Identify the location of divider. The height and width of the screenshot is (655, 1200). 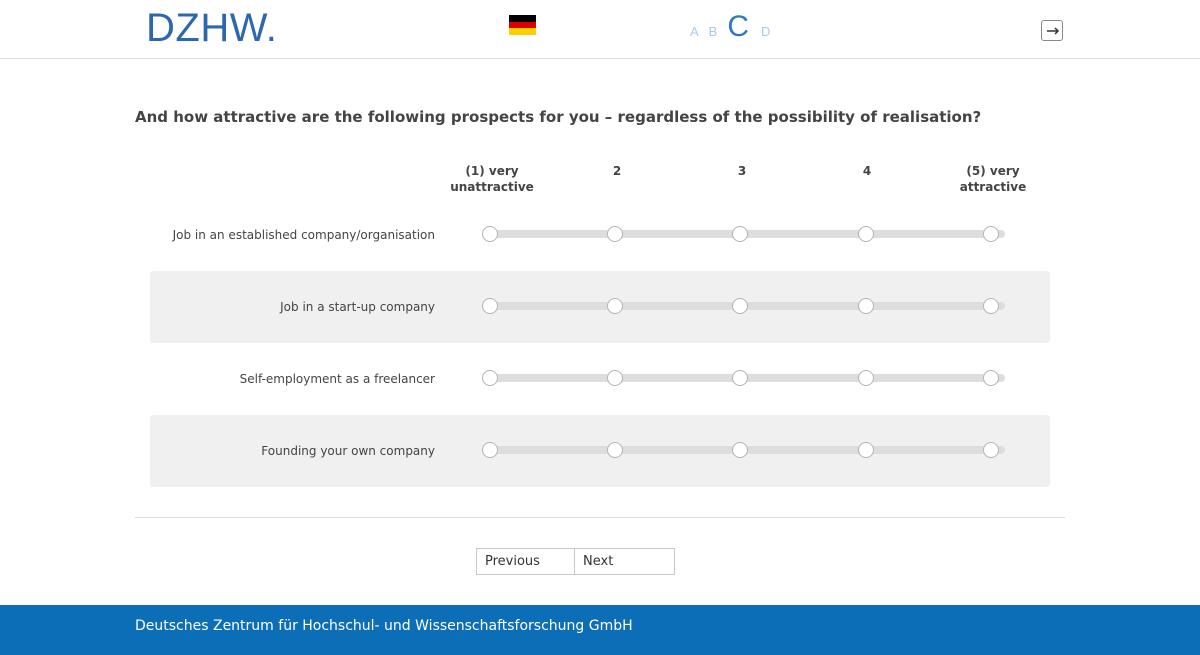
(600, 517).